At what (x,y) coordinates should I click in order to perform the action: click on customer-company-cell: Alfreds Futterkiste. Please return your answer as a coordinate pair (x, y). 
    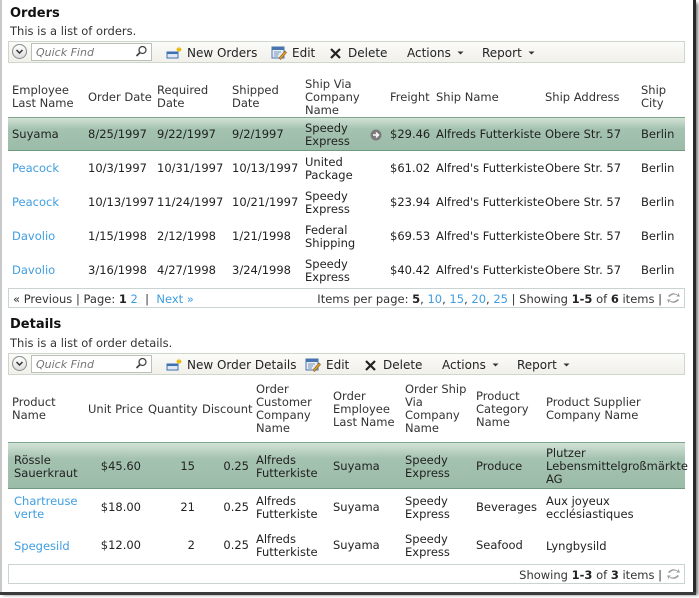
    Looking at the image, I should click on (287, 466).